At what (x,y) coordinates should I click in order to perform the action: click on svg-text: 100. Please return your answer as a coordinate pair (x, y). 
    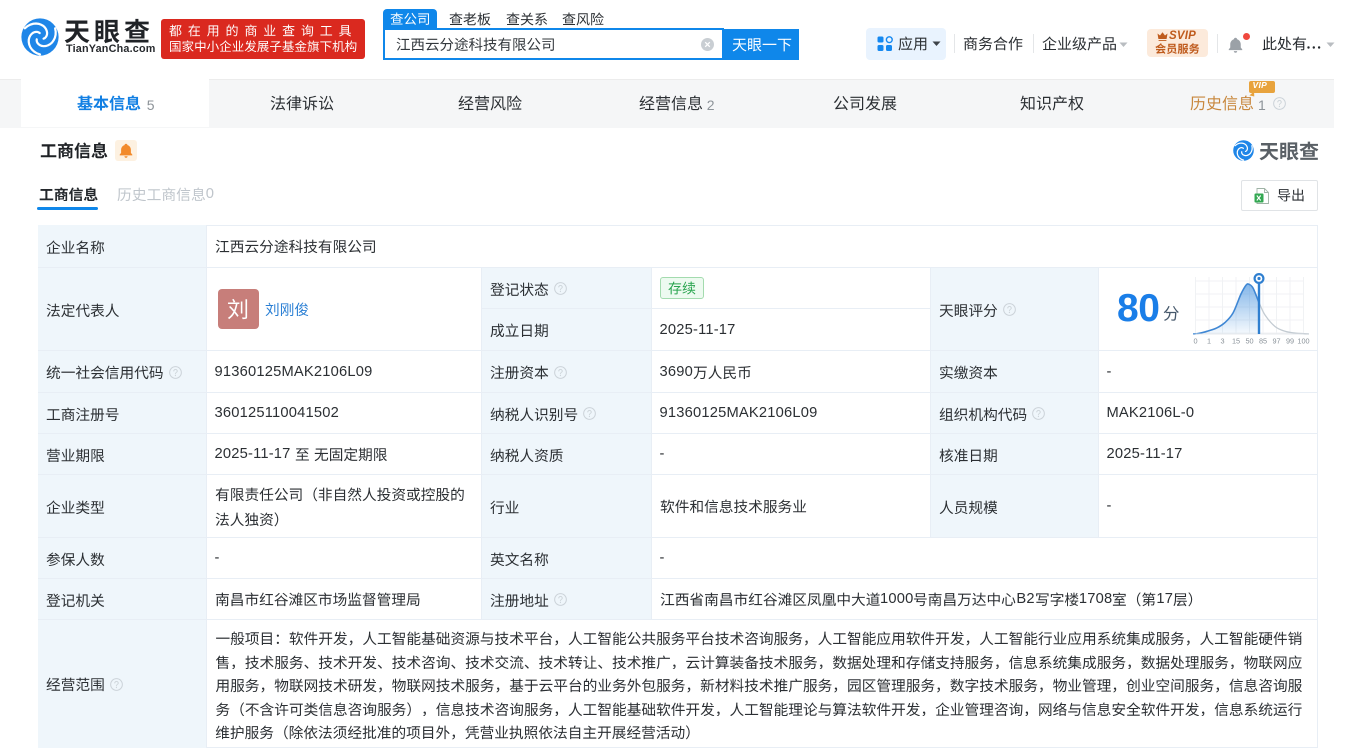
    Looking at the image, I should click on (1303, 340).